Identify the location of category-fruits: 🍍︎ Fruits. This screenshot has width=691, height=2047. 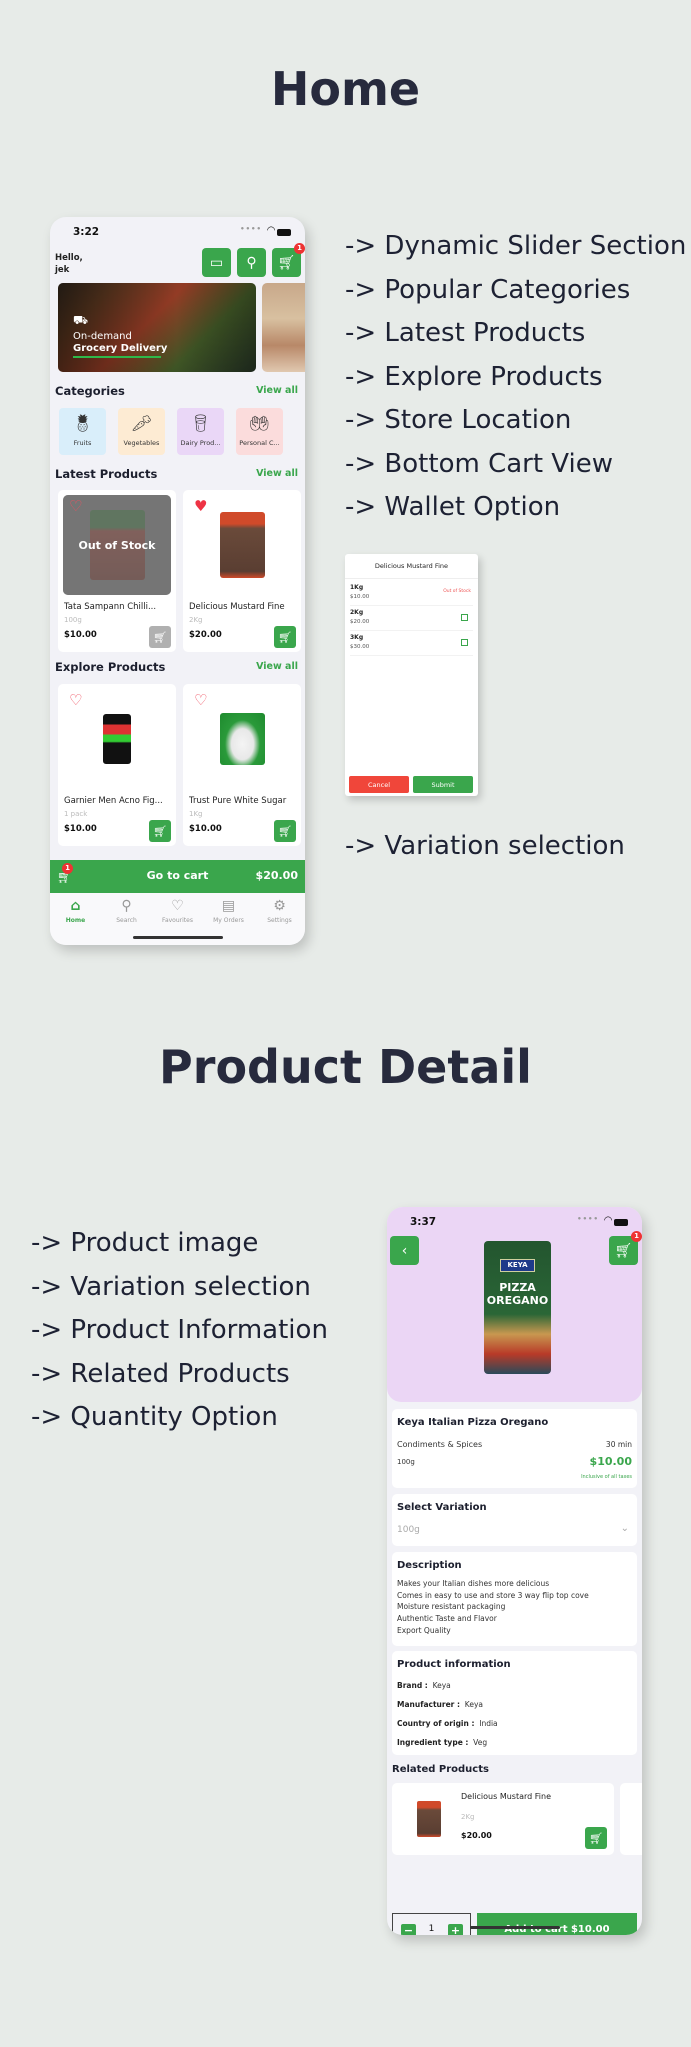
(82, 431).